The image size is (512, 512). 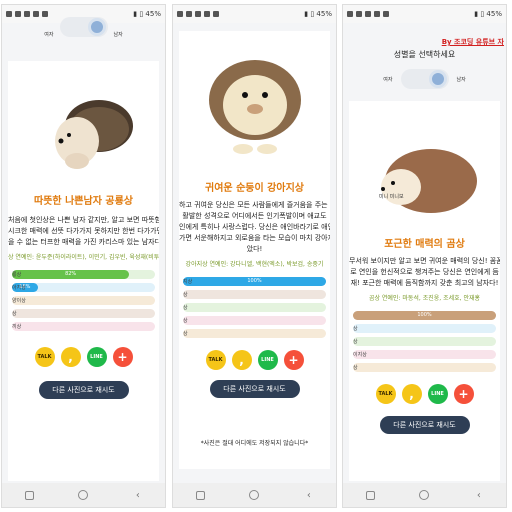 What do you see at coordinates (424, 283) in the screenshot?
I see `desc-line: 재! 포근한 매력에 듬직함까지 갖춘 최고의 남자다!` at bounding box center [424, 283].